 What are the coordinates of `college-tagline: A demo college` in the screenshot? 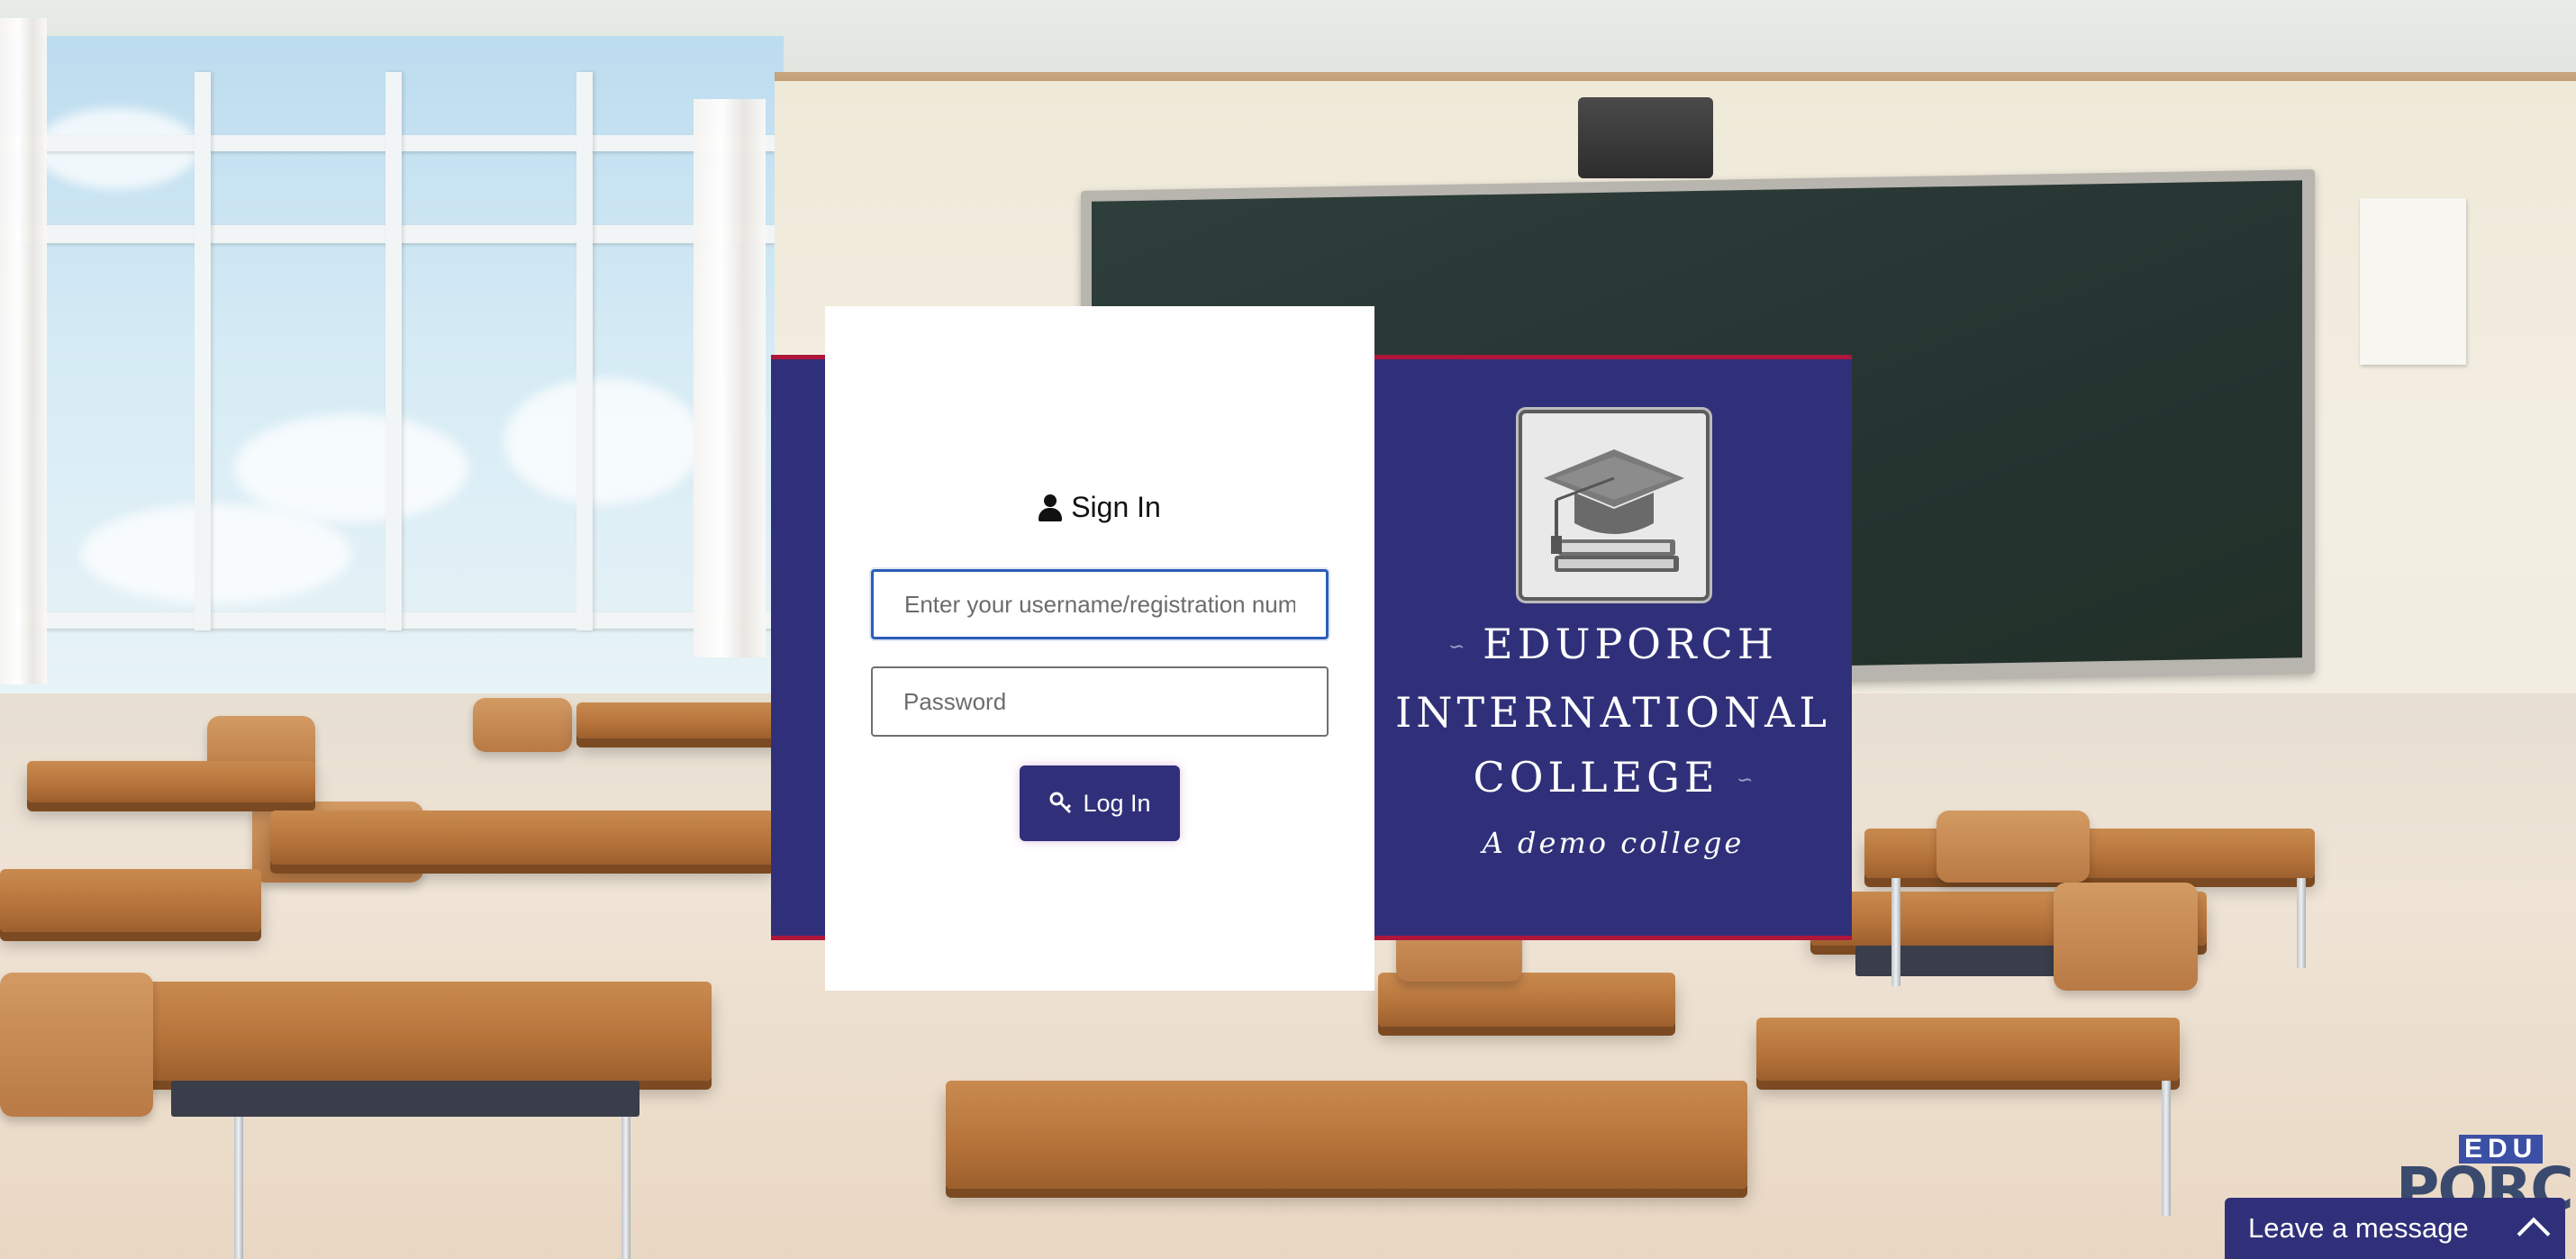 It's located at (1613, 843).